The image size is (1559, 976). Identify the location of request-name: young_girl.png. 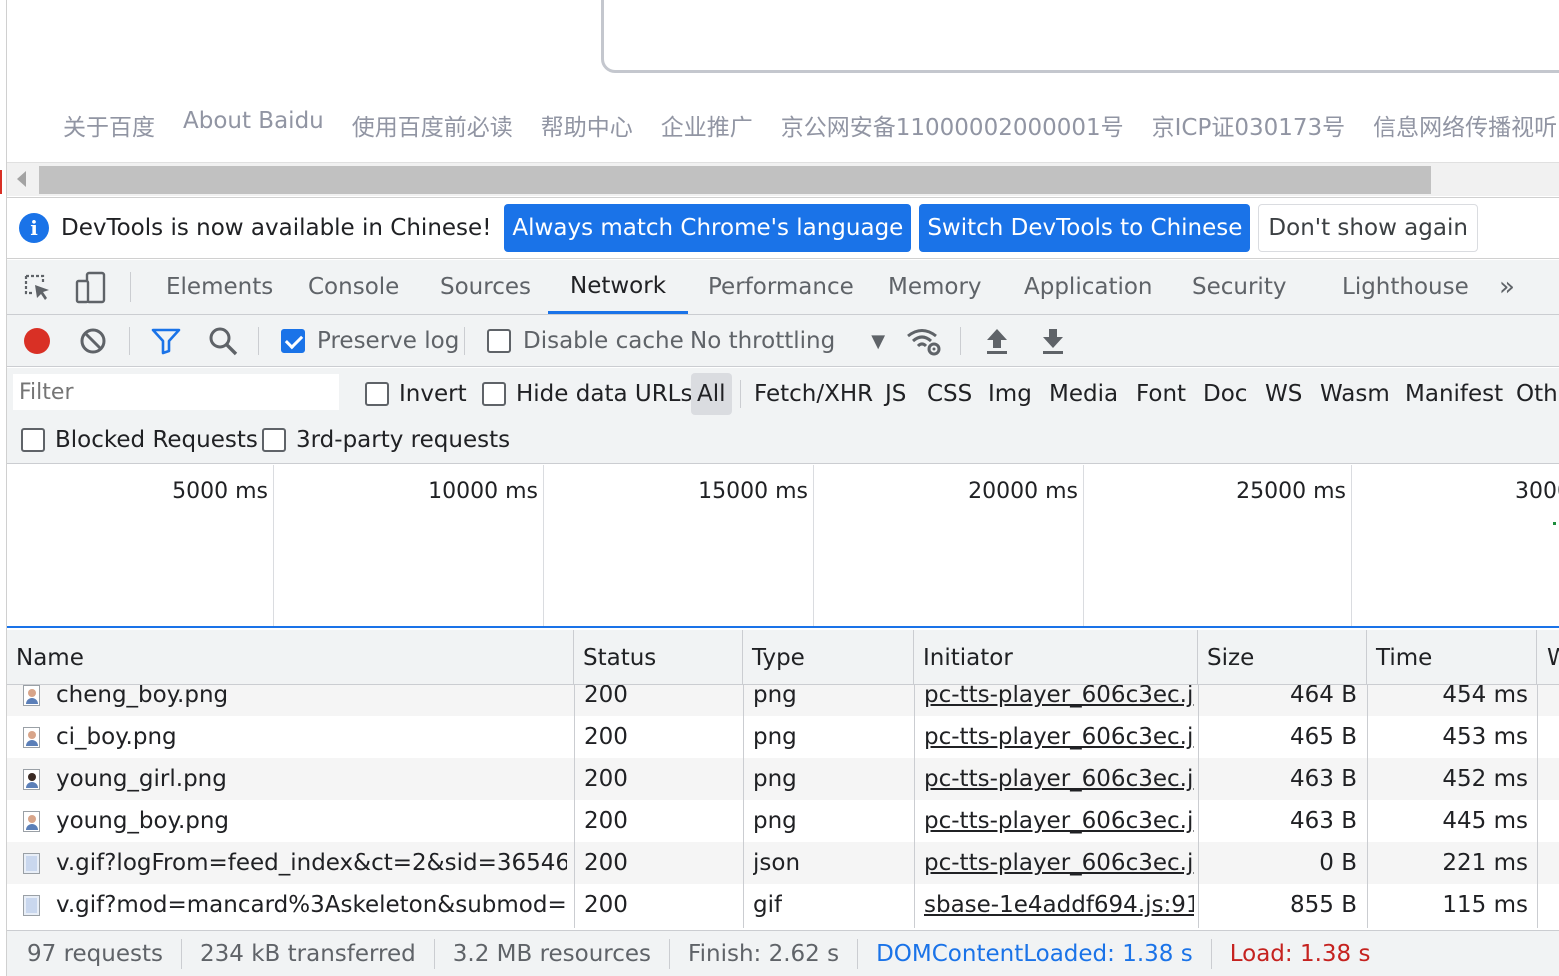
(141, 779).